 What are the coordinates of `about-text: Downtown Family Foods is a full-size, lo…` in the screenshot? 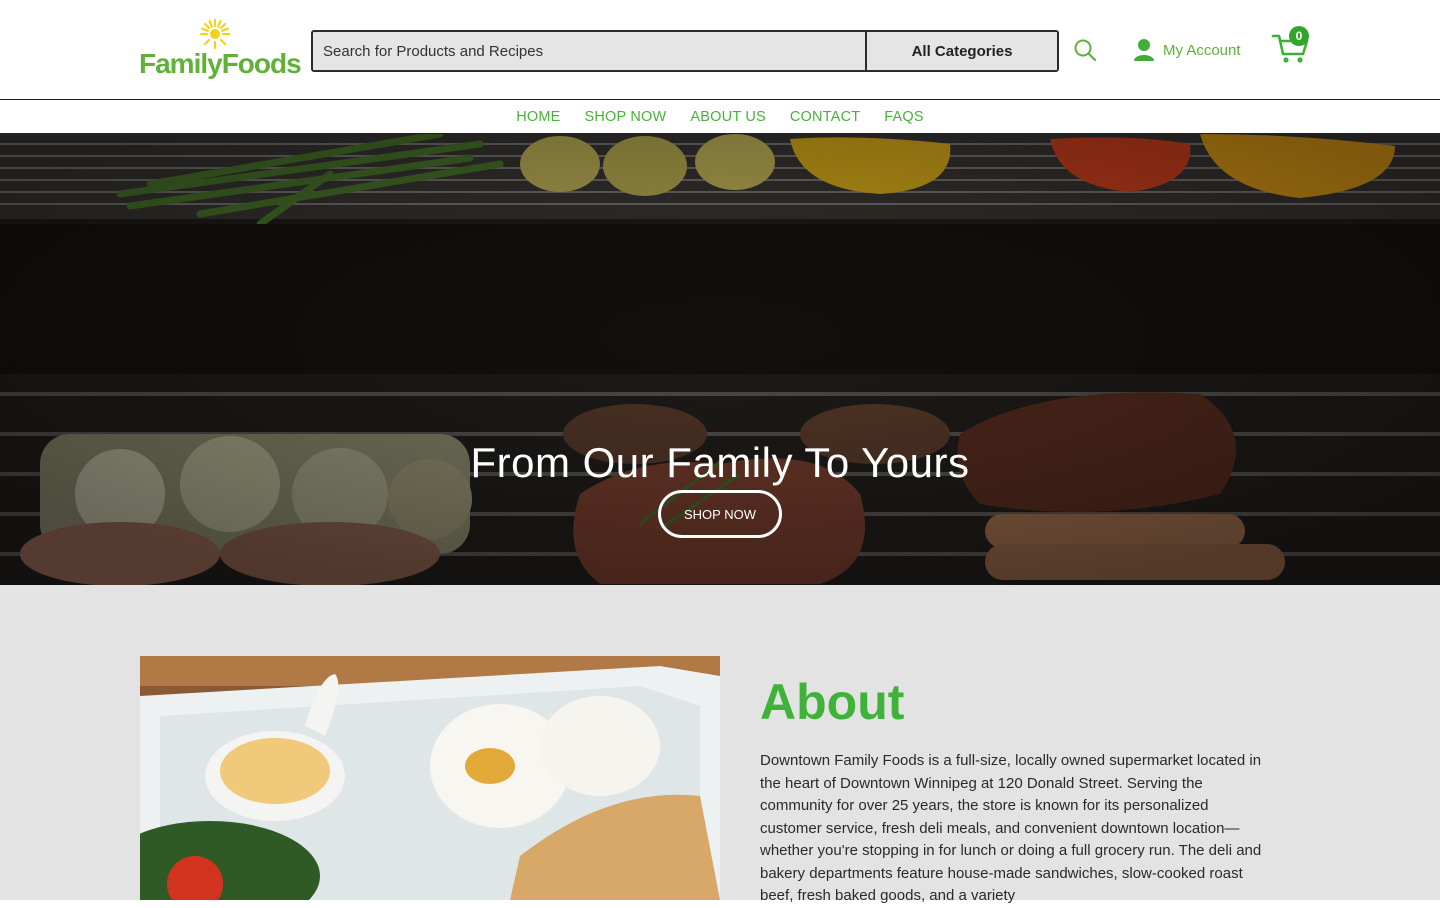 It's located at (1011, 828).